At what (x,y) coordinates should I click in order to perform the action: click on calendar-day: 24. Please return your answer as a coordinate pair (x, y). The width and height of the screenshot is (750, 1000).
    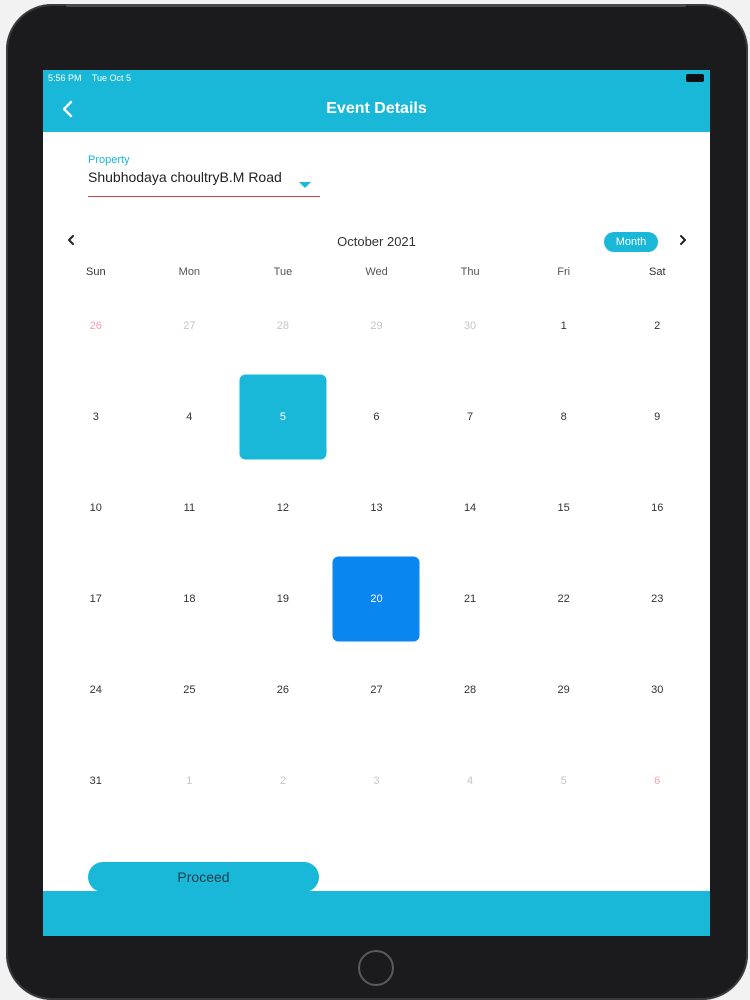
    Looking at the image, I should click on (96, 689).